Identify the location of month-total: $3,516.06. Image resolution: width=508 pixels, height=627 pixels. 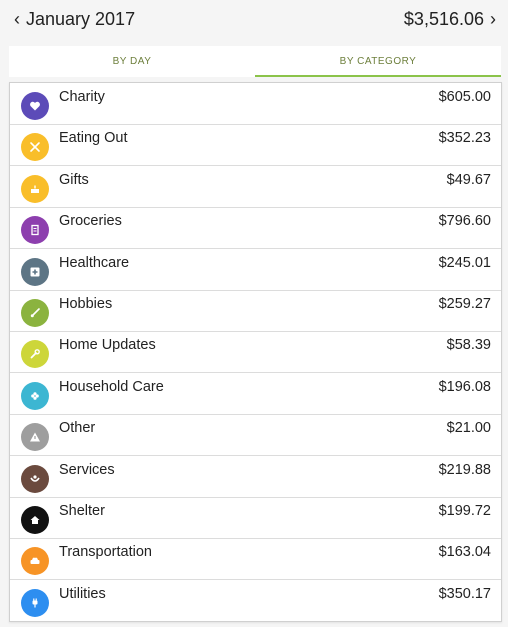
(443, 19).